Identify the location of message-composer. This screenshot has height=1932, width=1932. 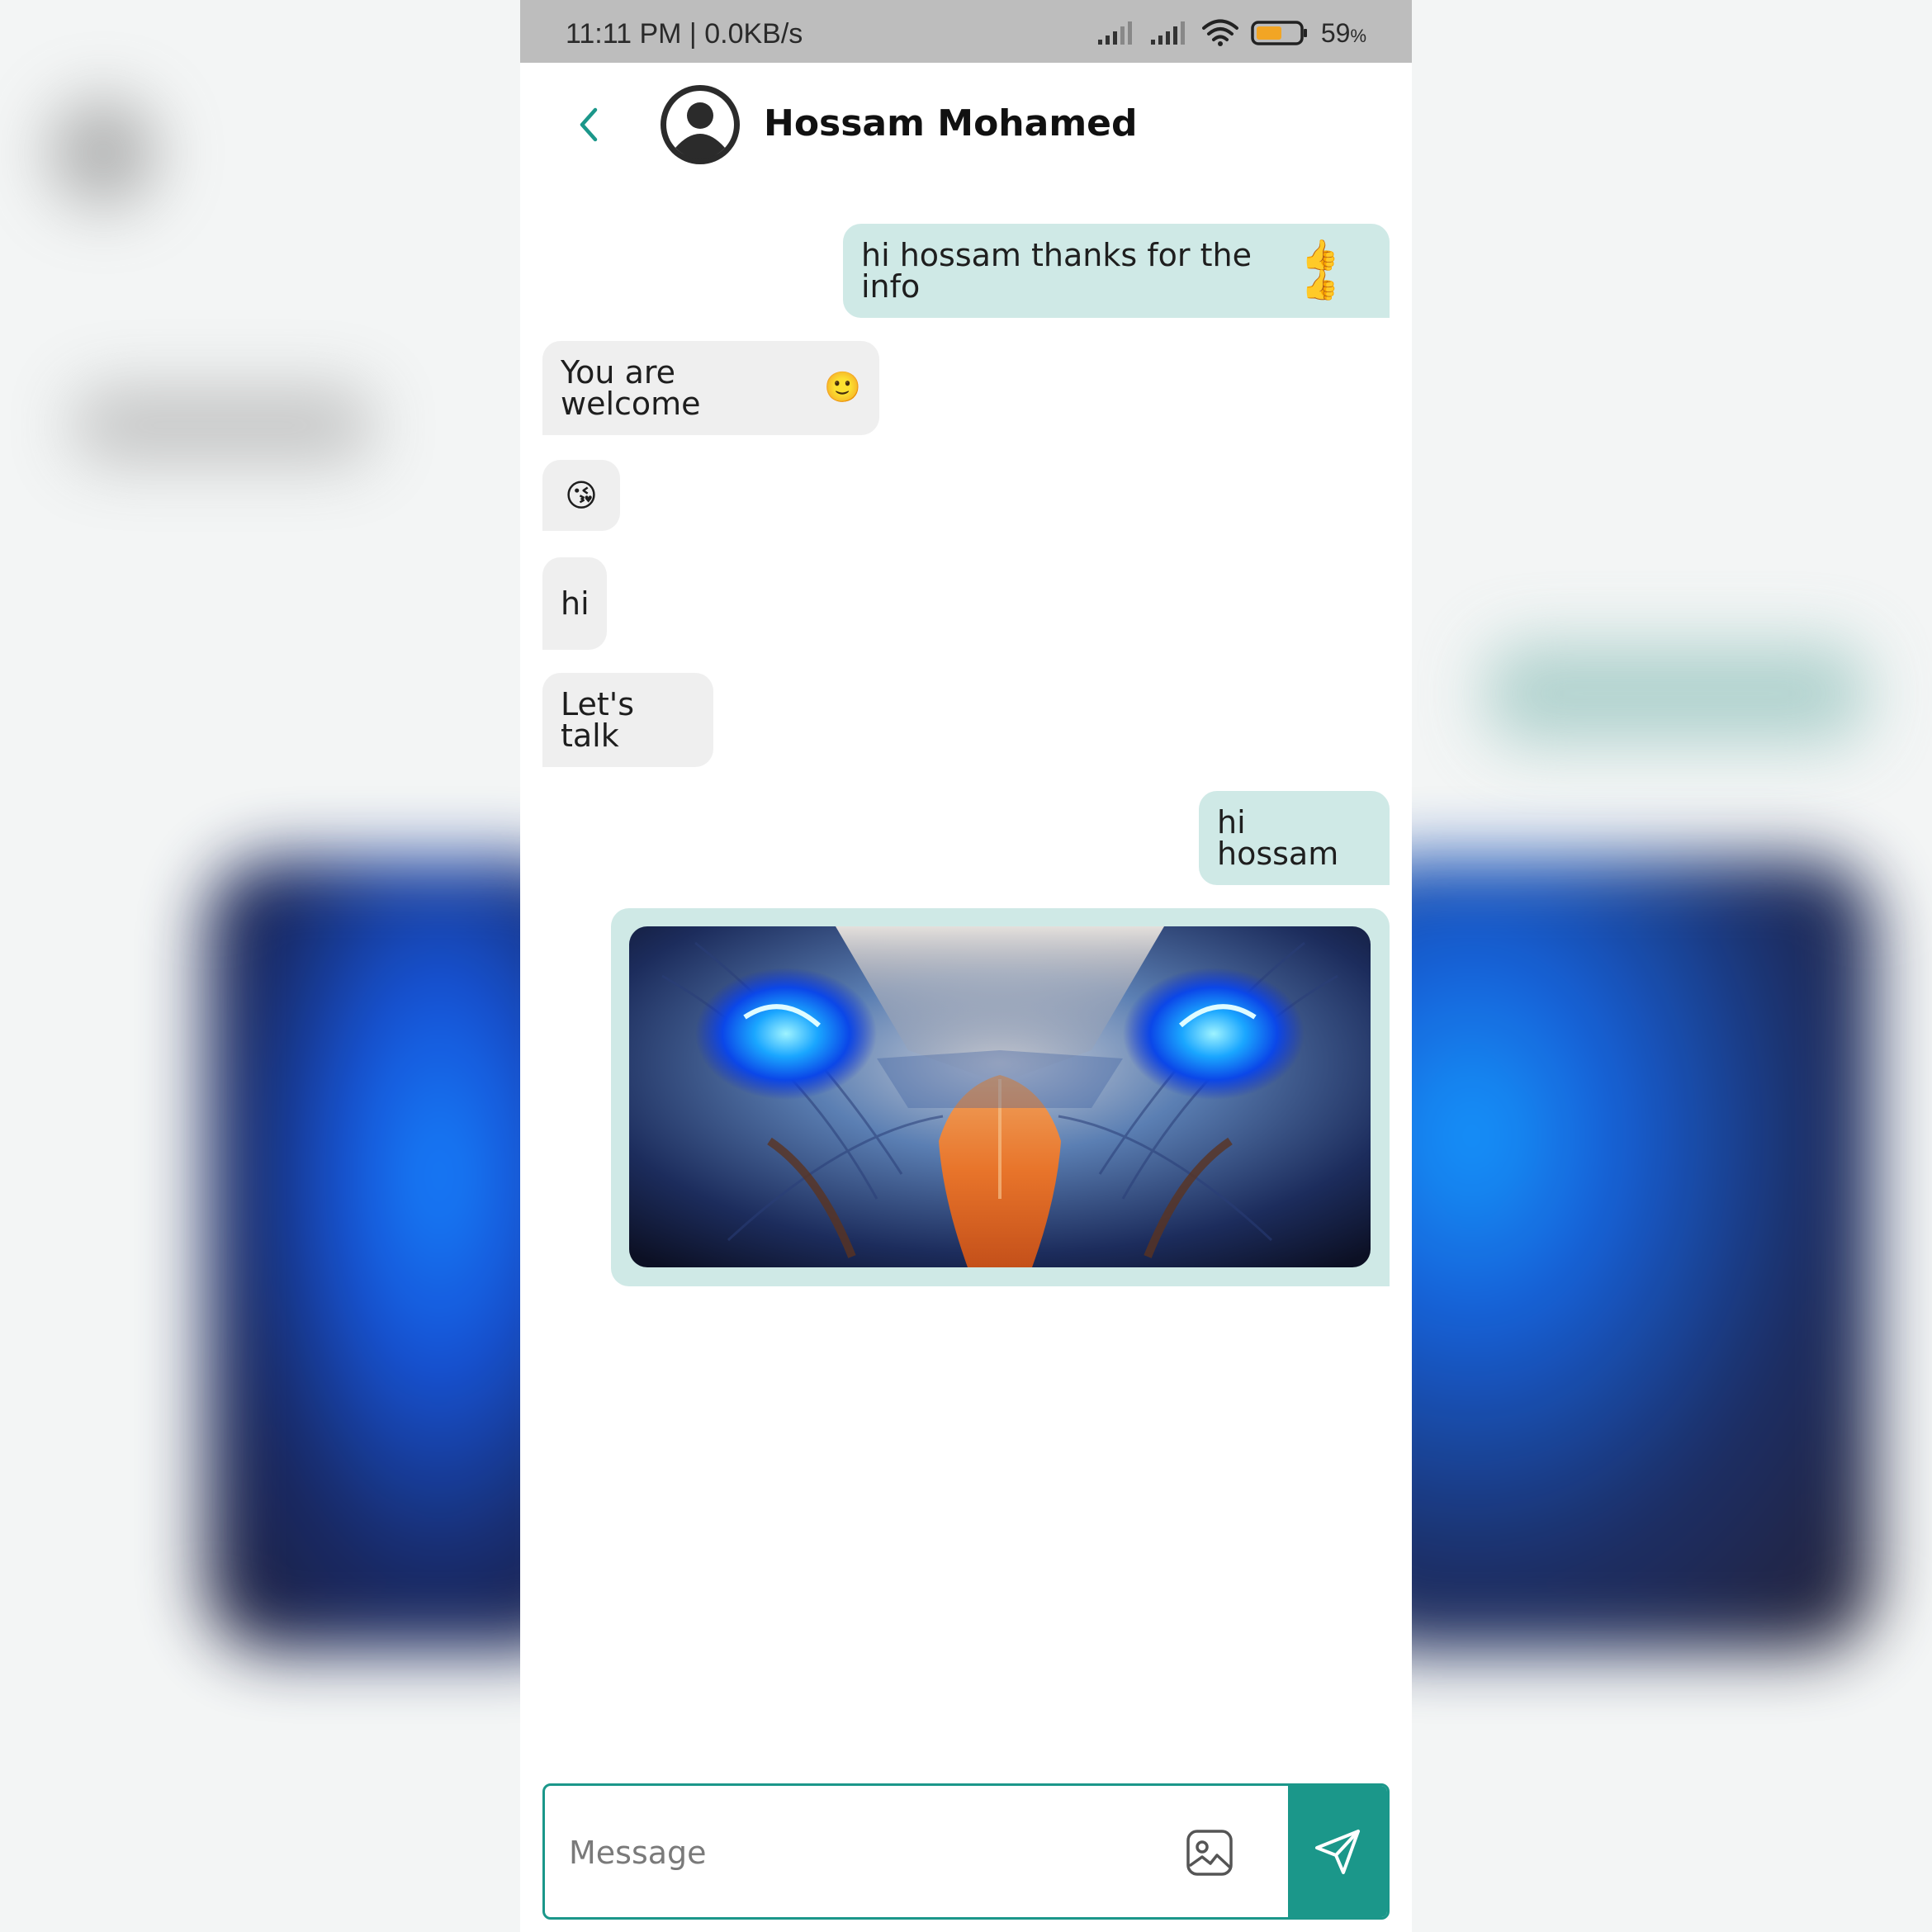
(966, 1851).